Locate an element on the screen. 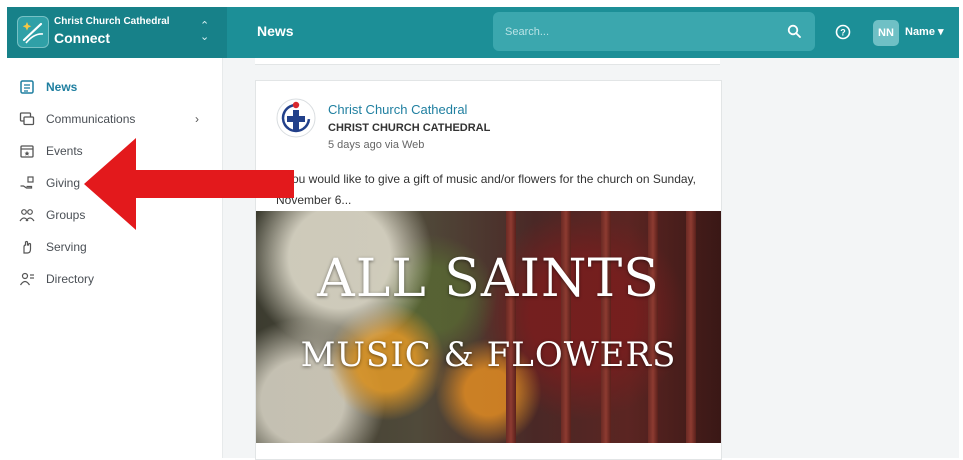 The image size is (963, 460). image-title-line1: ALL SAINTS is located at coordinates (488, 279).